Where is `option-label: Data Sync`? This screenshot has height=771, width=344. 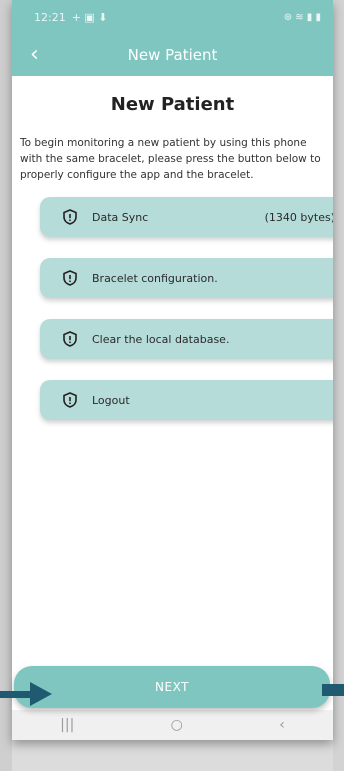 option-label: Data Sync is located at coordinates (120, 217).